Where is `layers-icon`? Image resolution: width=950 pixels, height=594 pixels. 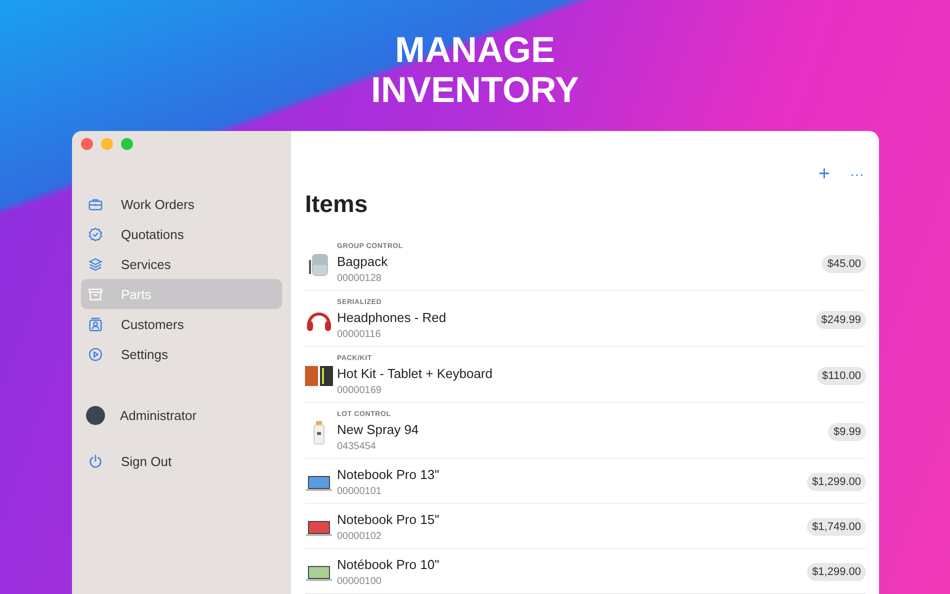 layers-icon is located at coordinates (95, 264).